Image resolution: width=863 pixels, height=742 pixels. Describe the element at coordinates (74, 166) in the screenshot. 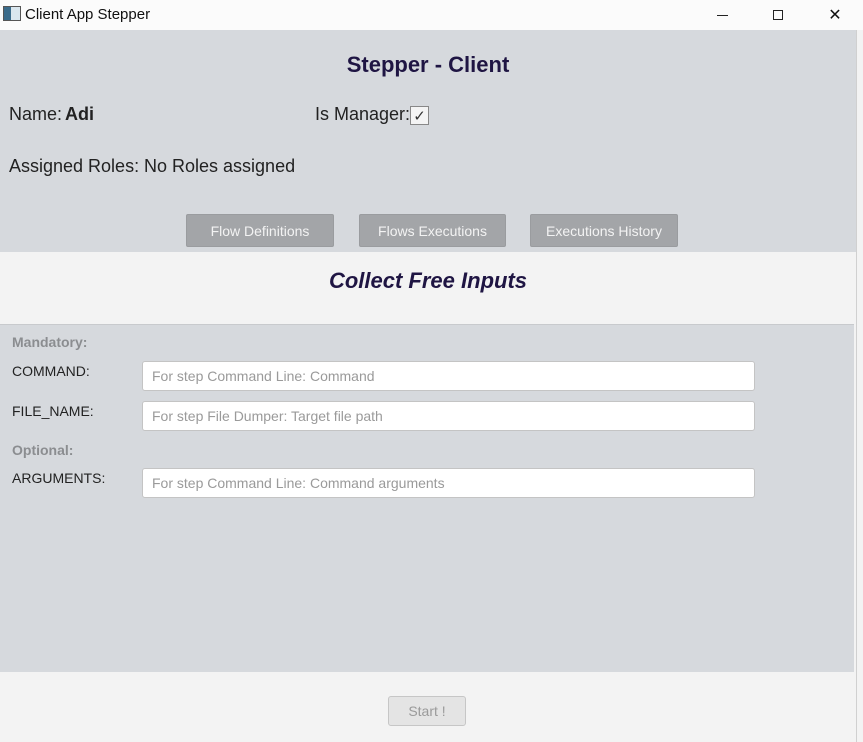

I see `assigned-roles-label: Assigned Roles:` at that location.